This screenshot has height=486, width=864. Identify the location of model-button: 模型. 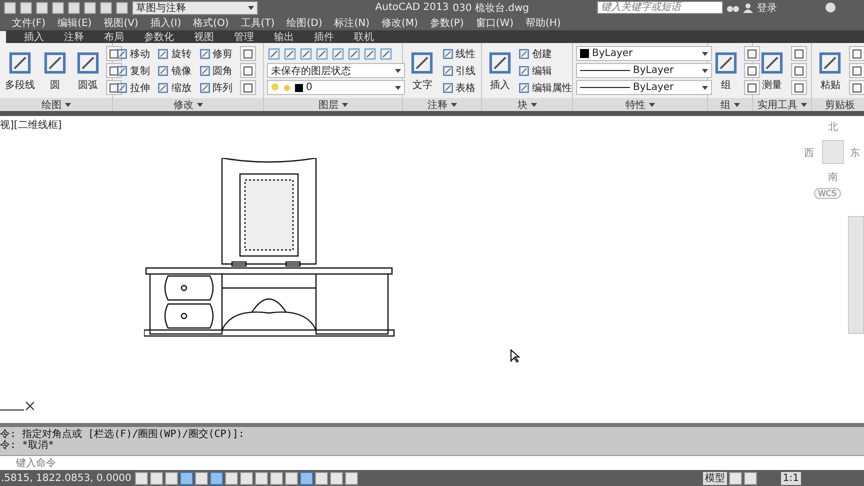
(714, 478).